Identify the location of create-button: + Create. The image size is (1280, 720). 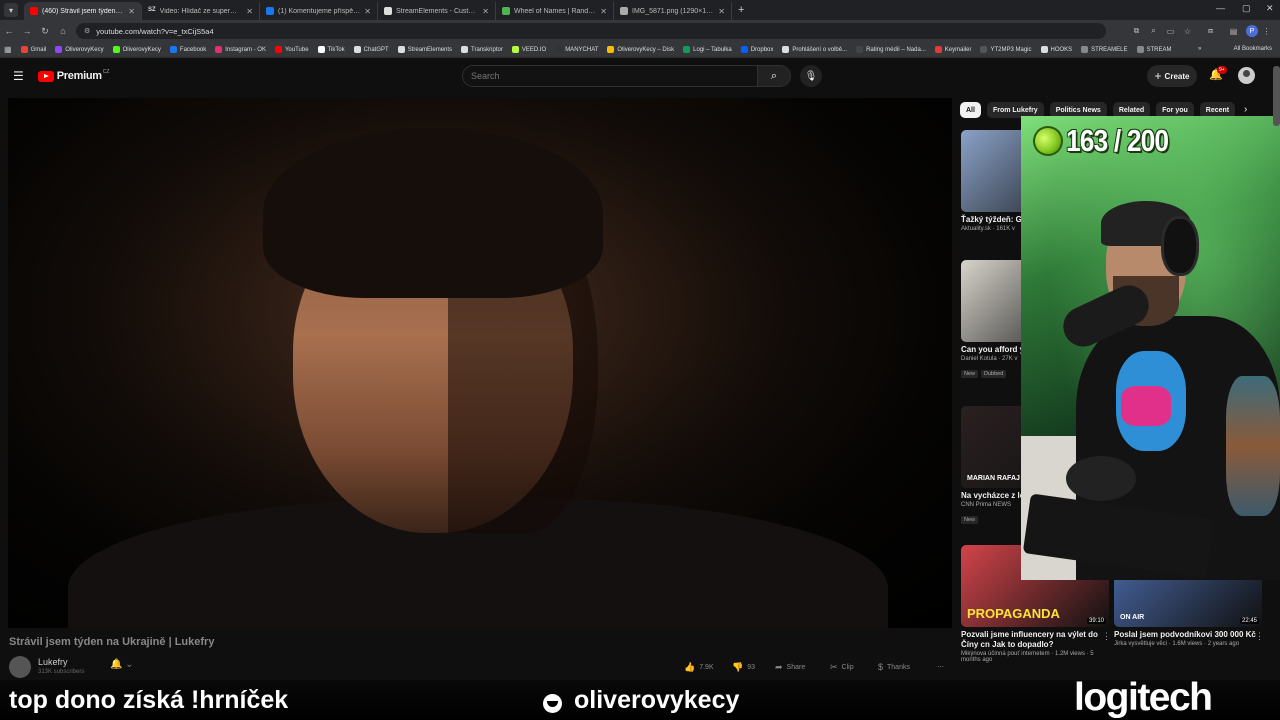
(1172, 76).